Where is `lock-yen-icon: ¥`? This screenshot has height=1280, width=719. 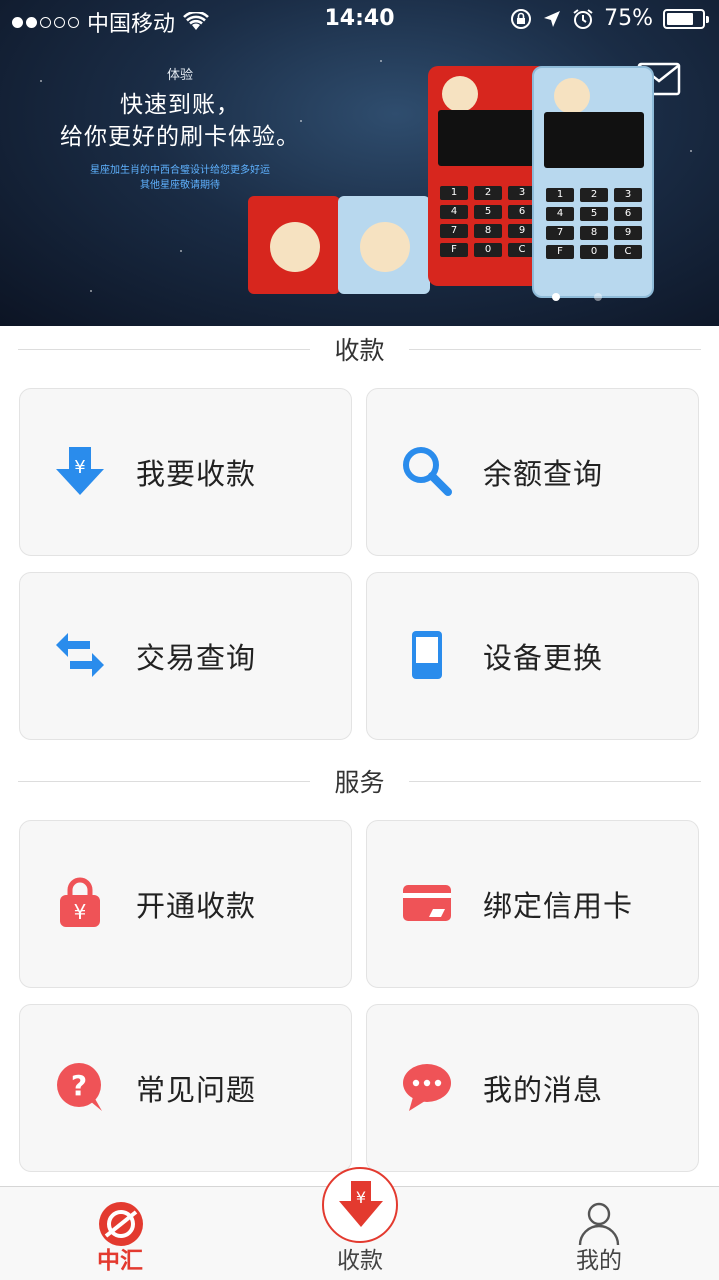 lock-yen-icon: ¥ is located at coordinates (80, 903).